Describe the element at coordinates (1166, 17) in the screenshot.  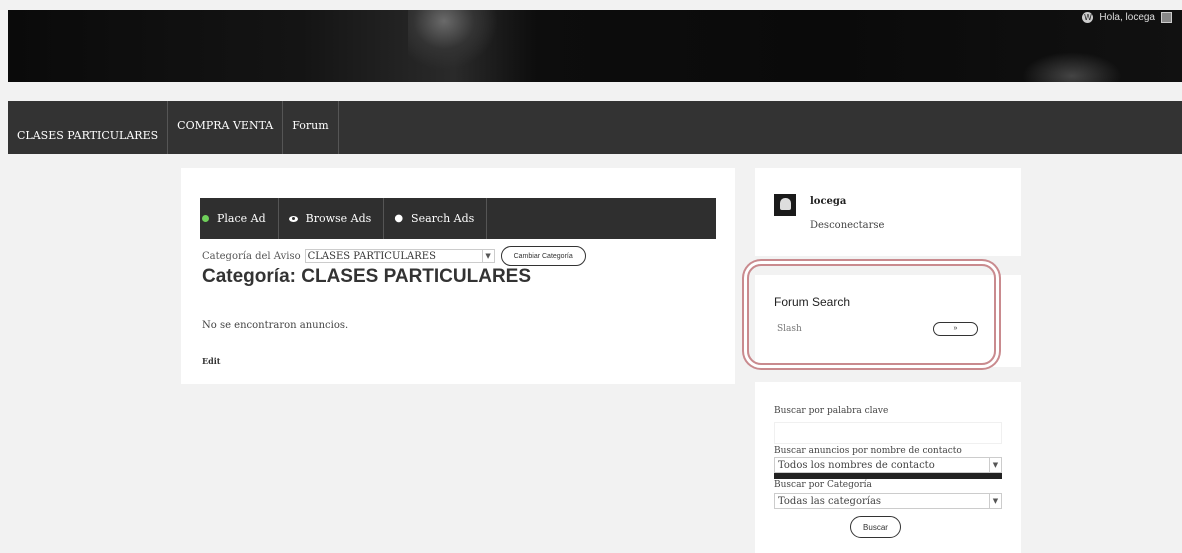
I see `user-avatar-icon` at that location.